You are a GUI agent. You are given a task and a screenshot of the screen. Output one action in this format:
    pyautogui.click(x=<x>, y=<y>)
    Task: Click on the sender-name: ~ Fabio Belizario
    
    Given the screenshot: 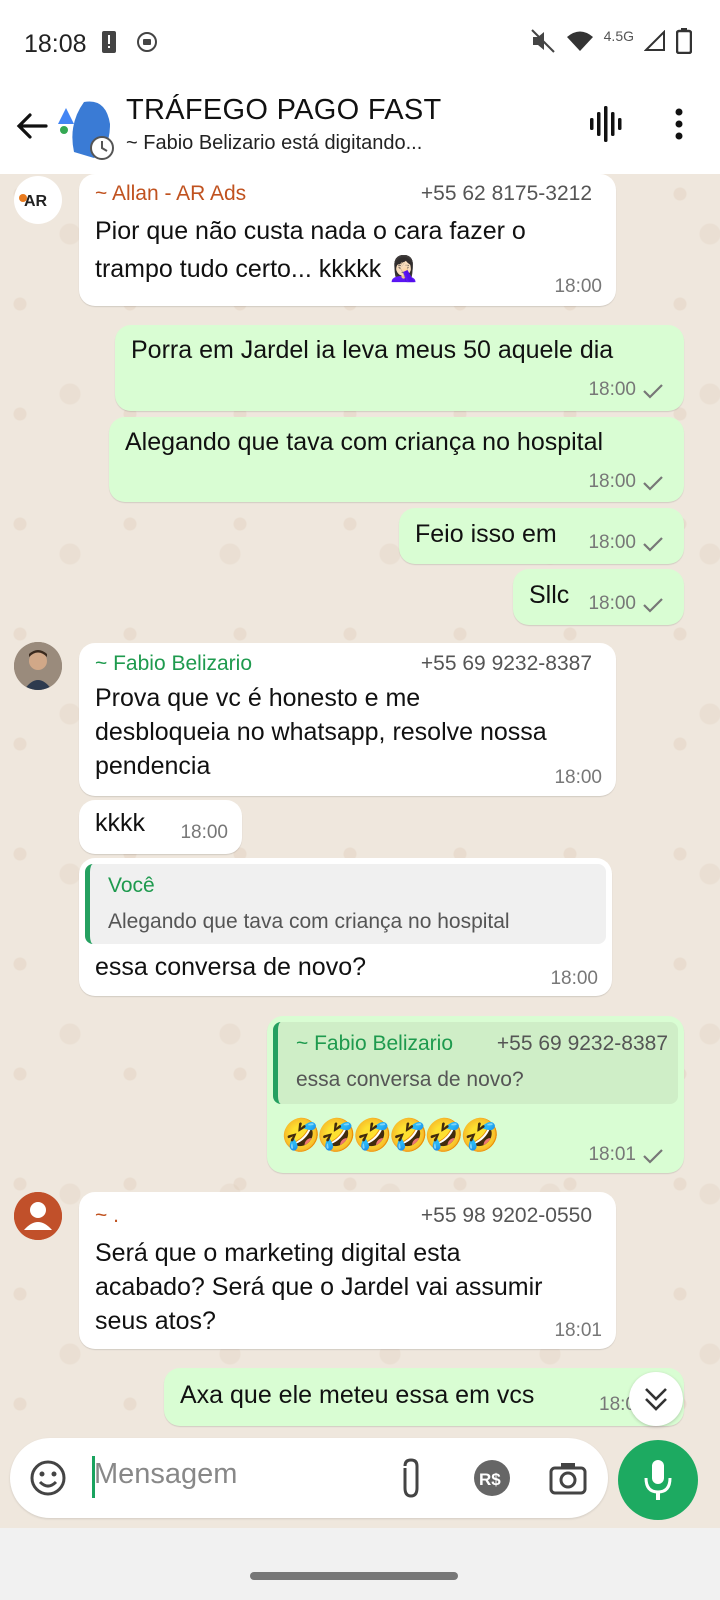 What is the action you would take?
    pyautogui.click(x=173, y=664)
    